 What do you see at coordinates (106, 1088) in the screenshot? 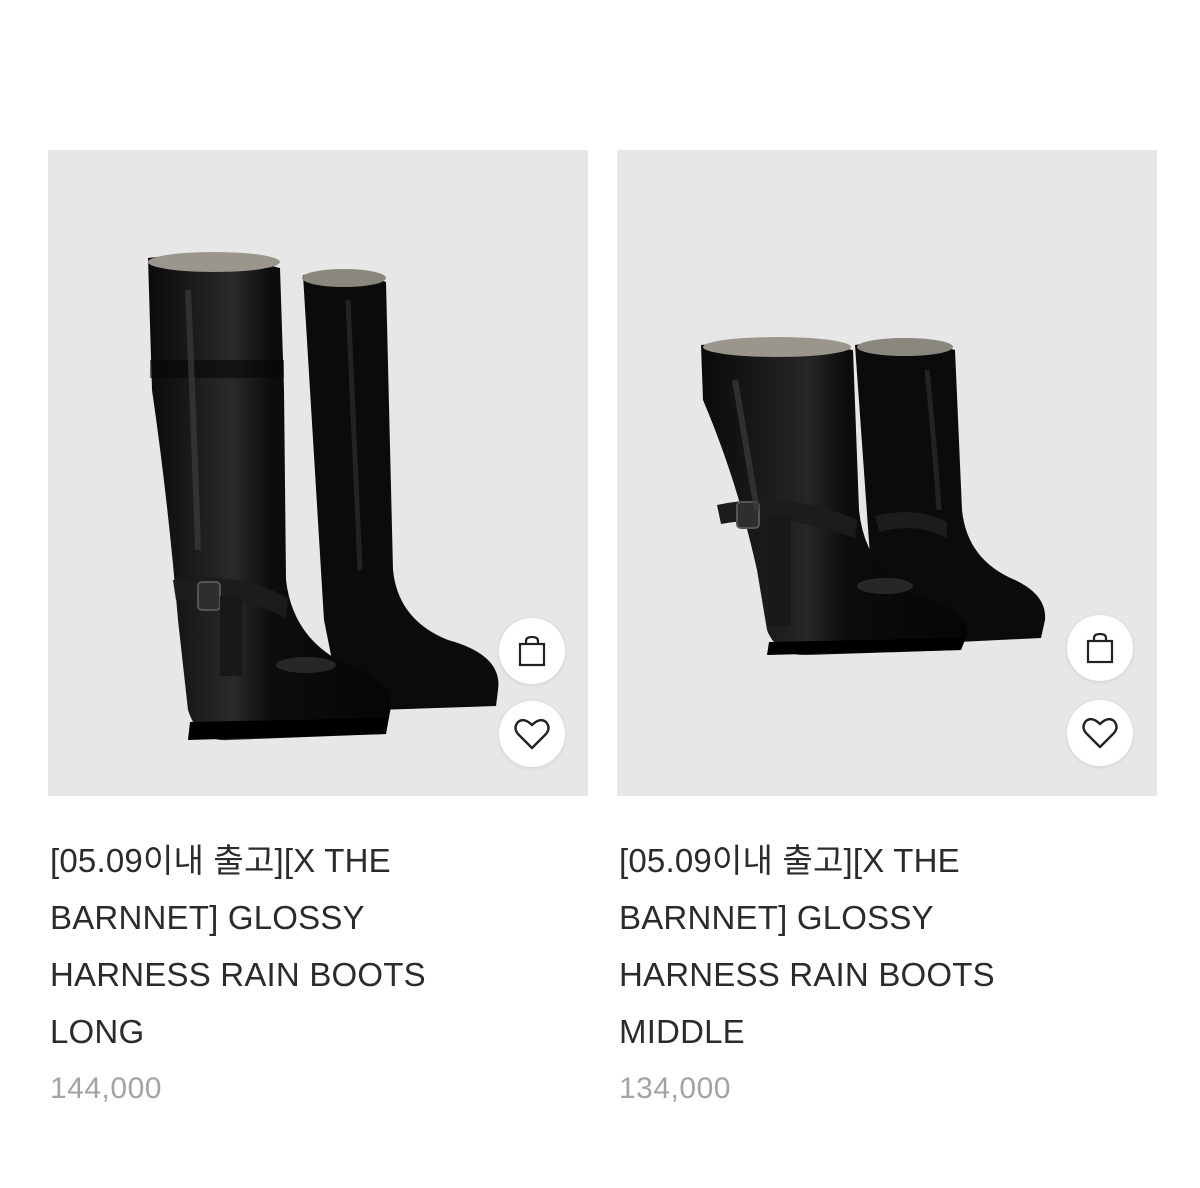
I see `product-price: 144,000` at bounding box center [106, 1088].